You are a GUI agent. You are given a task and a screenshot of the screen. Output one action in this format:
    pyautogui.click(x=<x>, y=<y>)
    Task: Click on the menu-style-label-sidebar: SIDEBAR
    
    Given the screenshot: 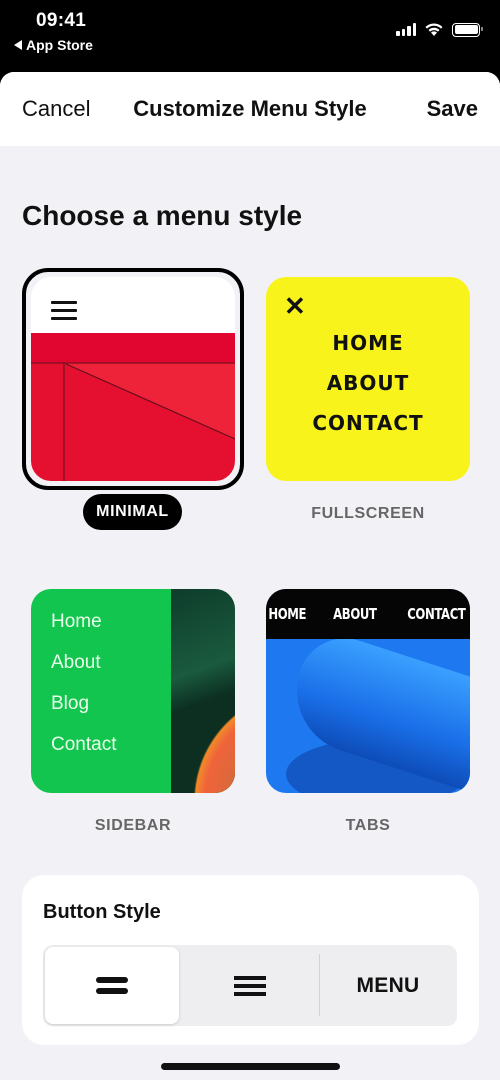 What is the action you would take?
    pyautogui.click(x=133, y=825)
    